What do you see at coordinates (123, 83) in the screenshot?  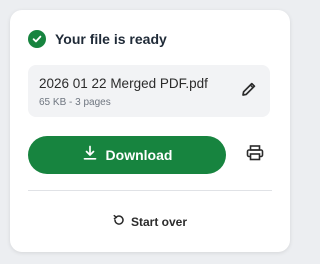 I see `file-name: 2026 01 22 Merged PDF.pdf` at bounding box center [123, 83].